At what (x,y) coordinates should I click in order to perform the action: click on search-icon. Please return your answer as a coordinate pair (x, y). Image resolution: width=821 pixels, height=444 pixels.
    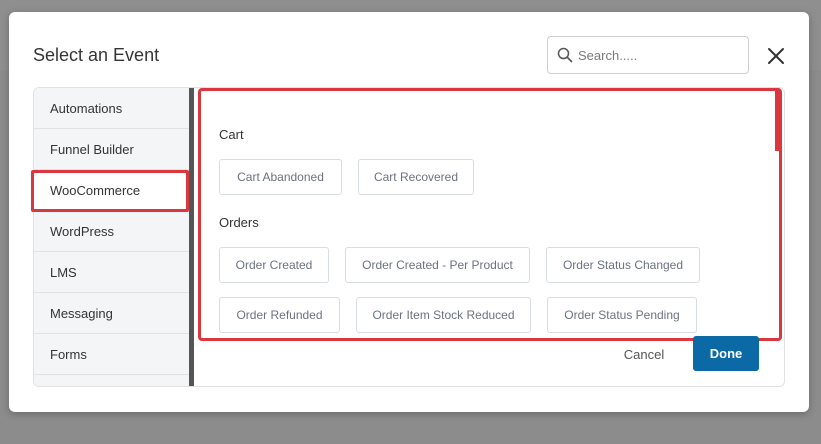
    Looking at the image, I should click on (565, 55).